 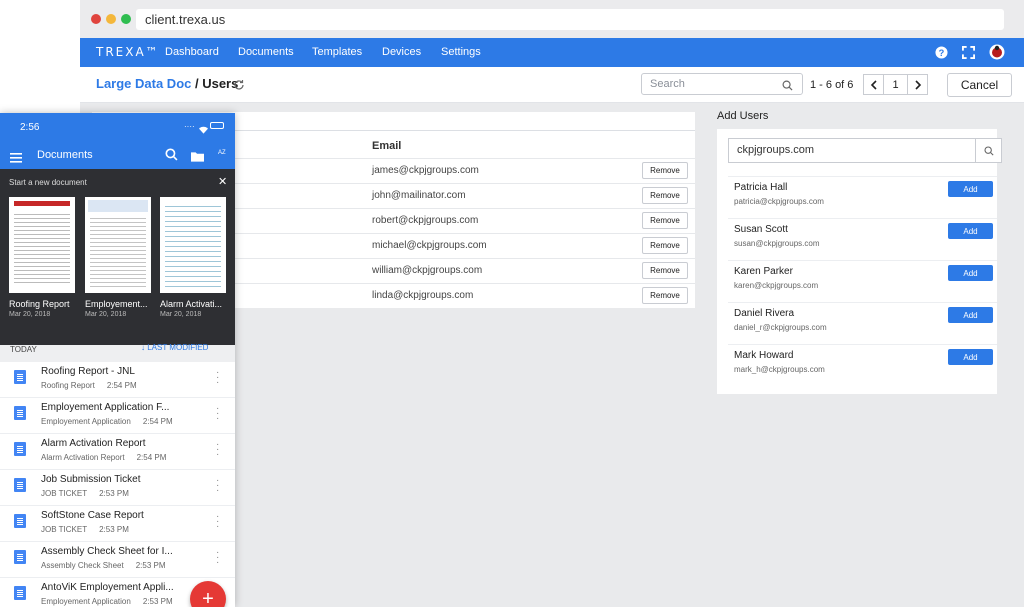 I want to click on template-date: Mar 20, 2018, so click(x=181, y=314).